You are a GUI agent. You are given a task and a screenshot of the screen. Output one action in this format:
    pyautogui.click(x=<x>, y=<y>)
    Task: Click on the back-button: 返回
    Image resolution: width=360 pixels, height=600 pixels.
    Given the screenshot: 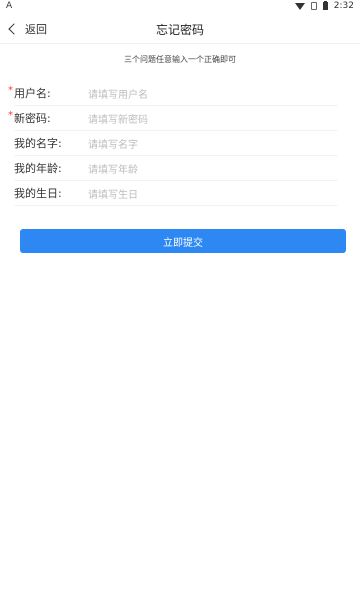 What is the action you would take?
    pyautogui.click(x=27, y=29)
    